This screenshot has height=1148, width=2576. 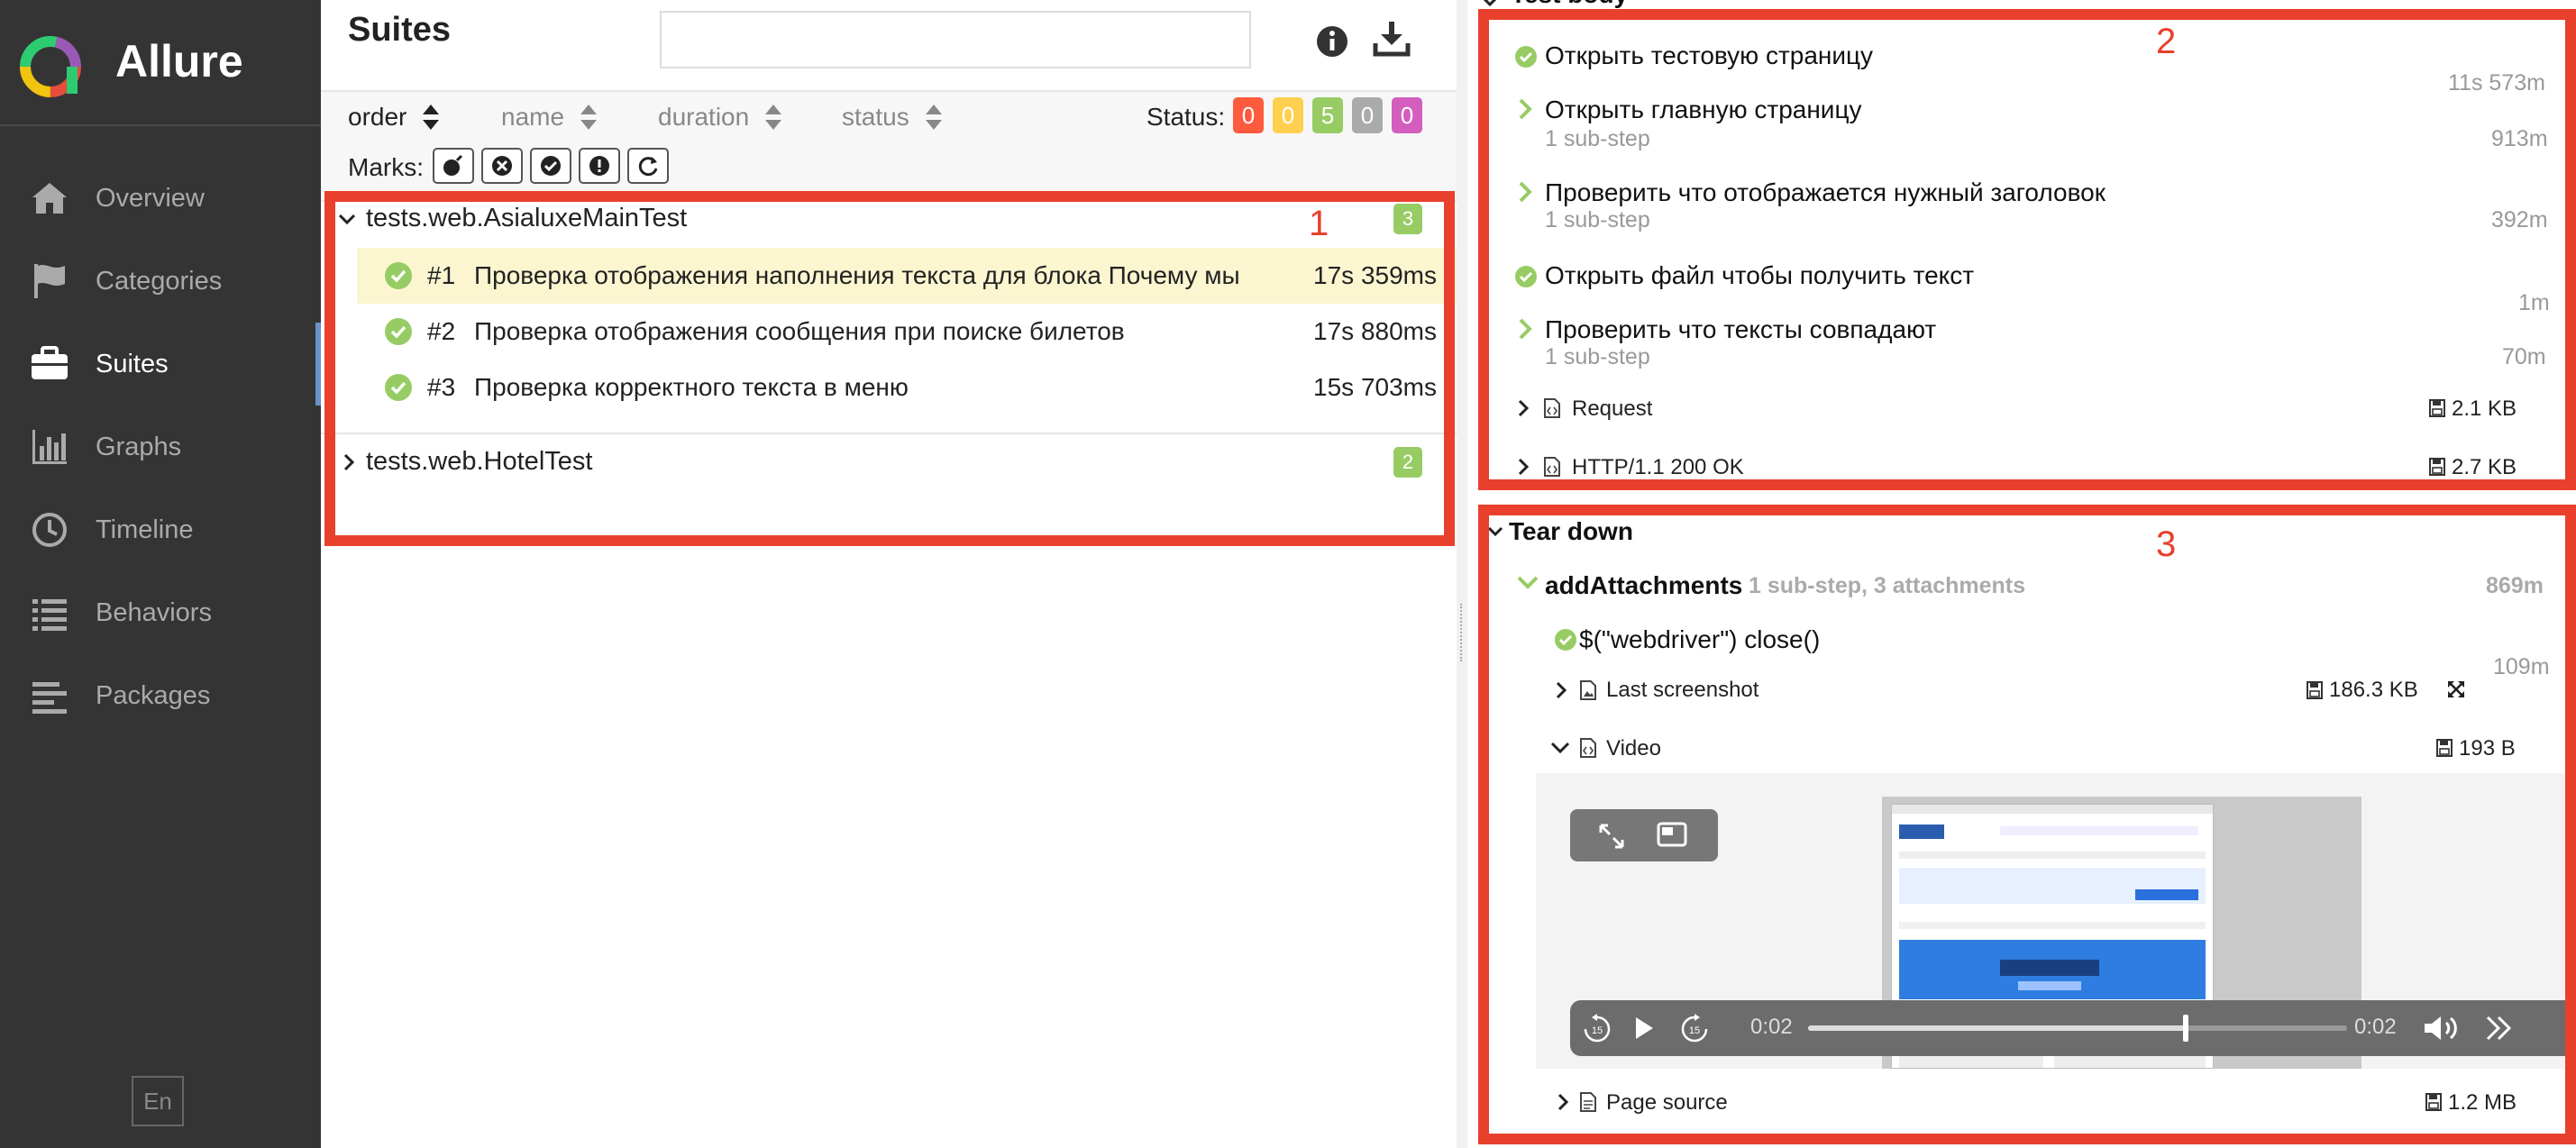 I want to click on sort-duration-label: duration, so click(x=704, y=117).